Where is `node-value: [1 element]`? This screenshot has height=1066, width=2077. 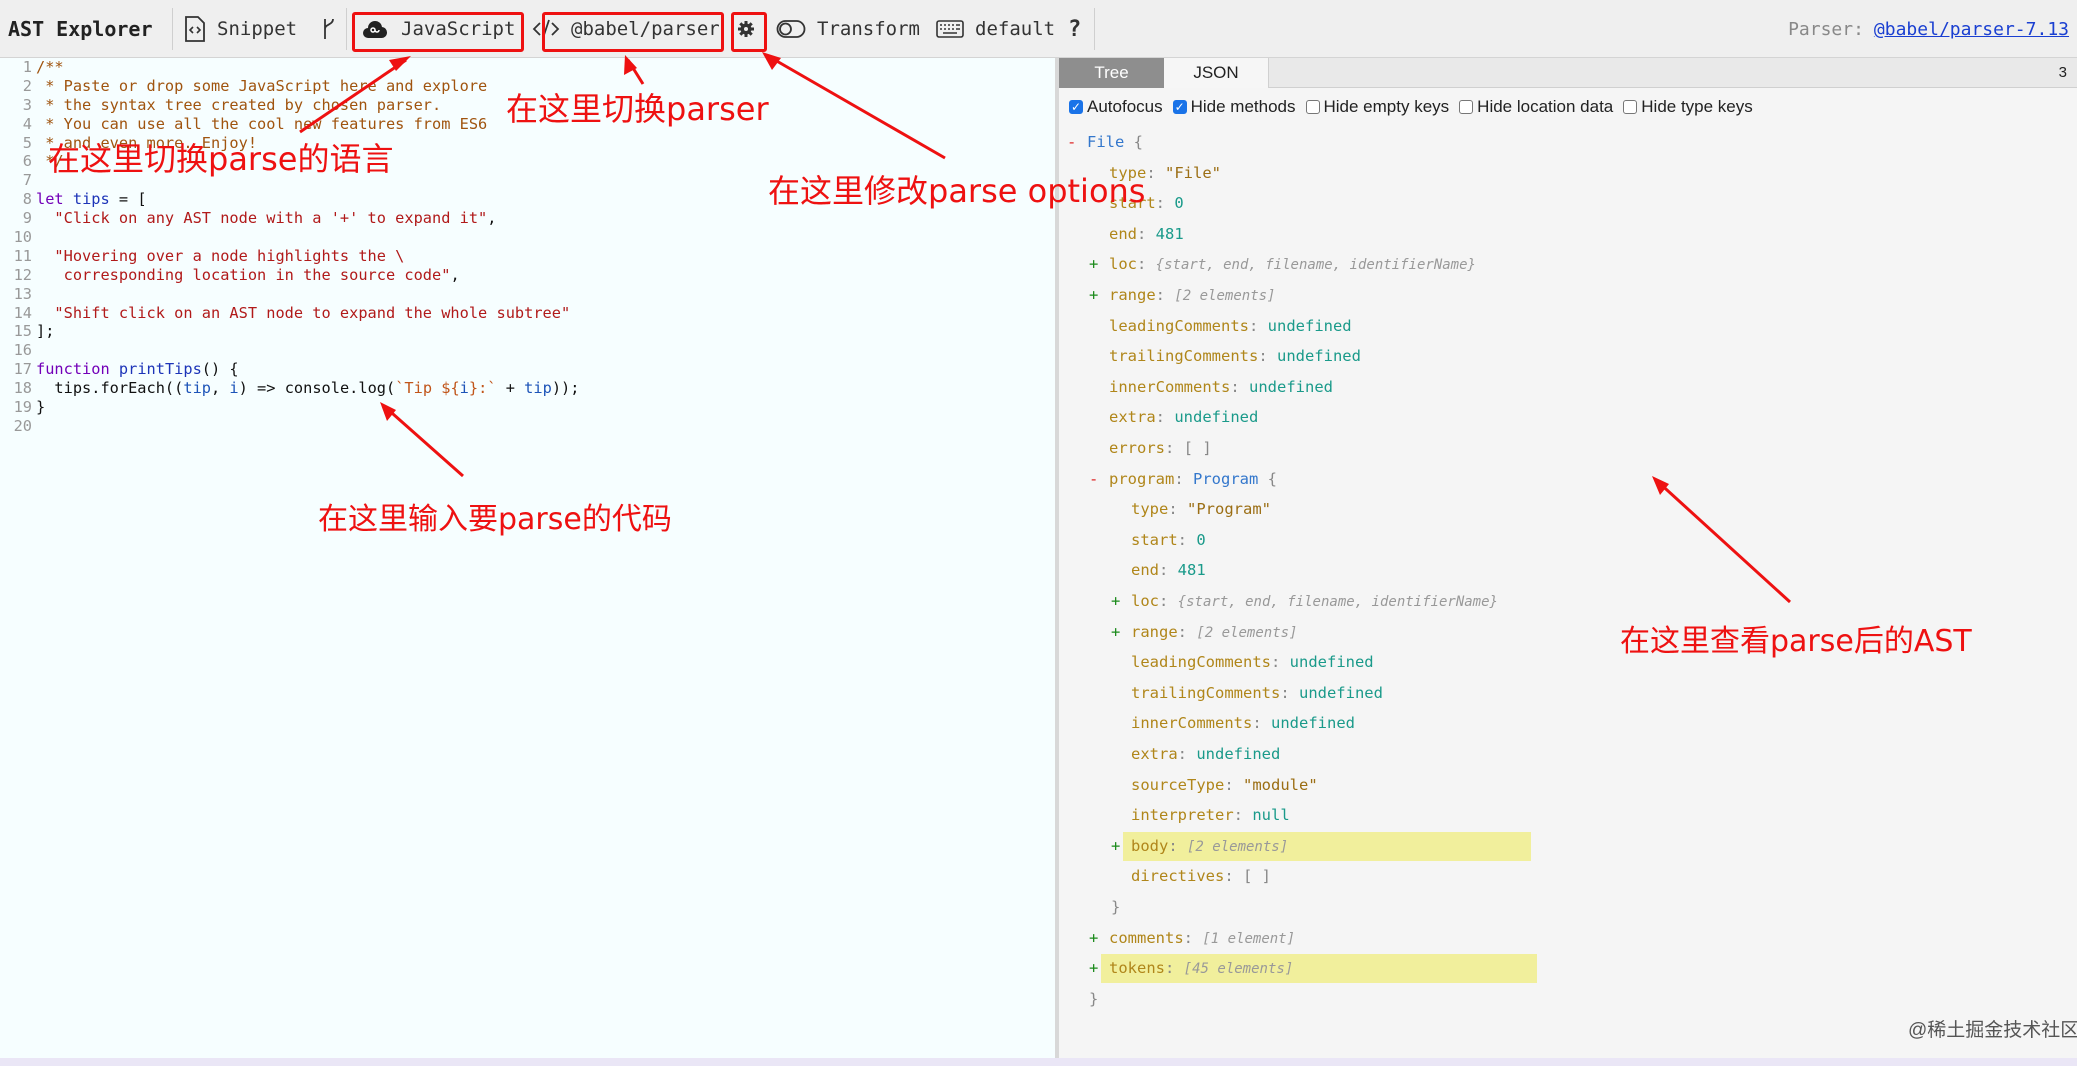 node-value: [1 element] is located at coordinates (1249, 938).